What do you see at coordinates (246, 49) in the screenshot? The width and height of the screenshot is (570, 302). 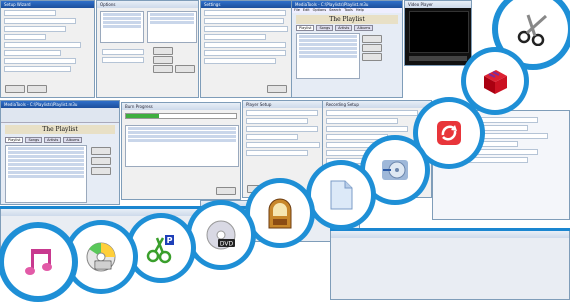 I see `screenshot-settings: Settings` at bounding box center [246, 49].